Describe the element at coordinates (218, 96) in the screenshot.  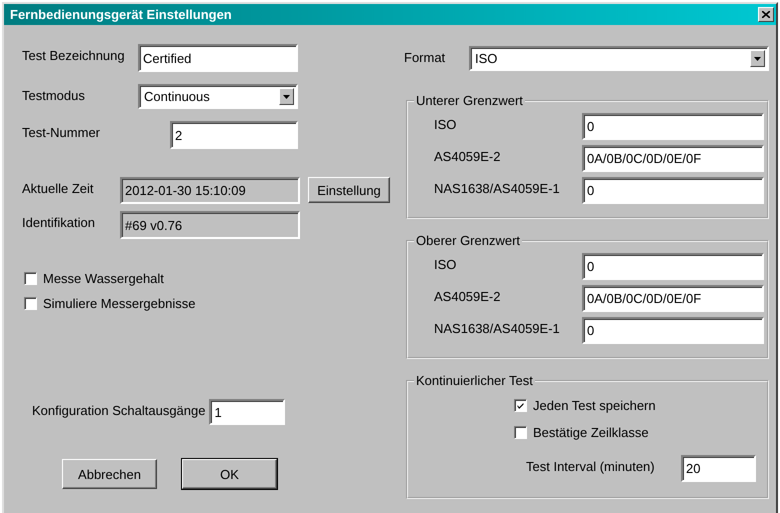
I see `dropdown: Continuous` at that location.